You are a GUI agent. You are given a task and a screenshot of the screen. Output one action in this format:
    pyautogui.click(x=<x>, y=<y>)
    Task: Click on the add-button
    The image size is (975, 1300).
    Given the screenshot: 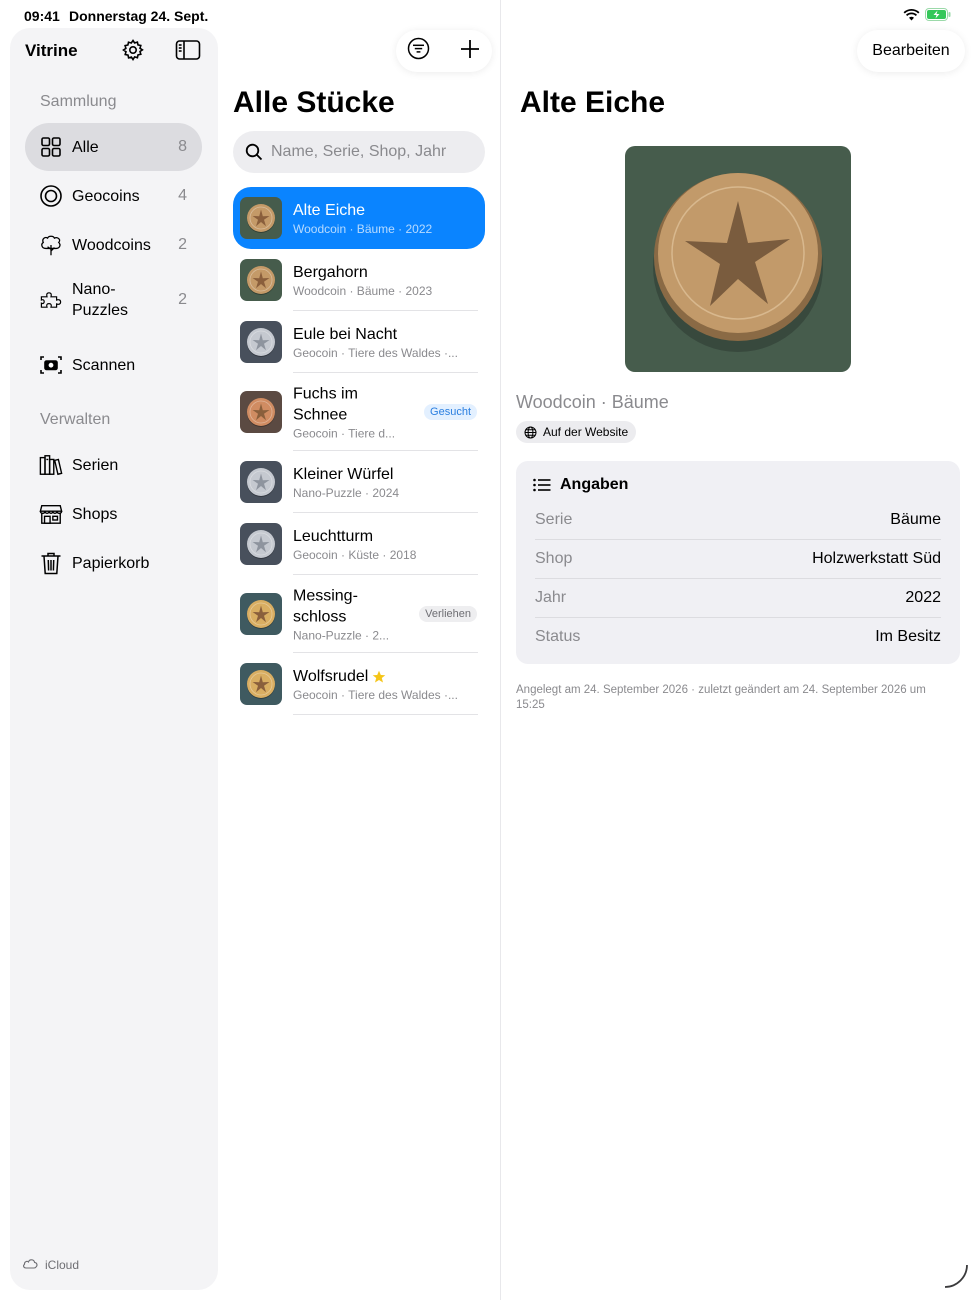 What is the action you would take?
    pyautogui.click(x=470, y=51)
    